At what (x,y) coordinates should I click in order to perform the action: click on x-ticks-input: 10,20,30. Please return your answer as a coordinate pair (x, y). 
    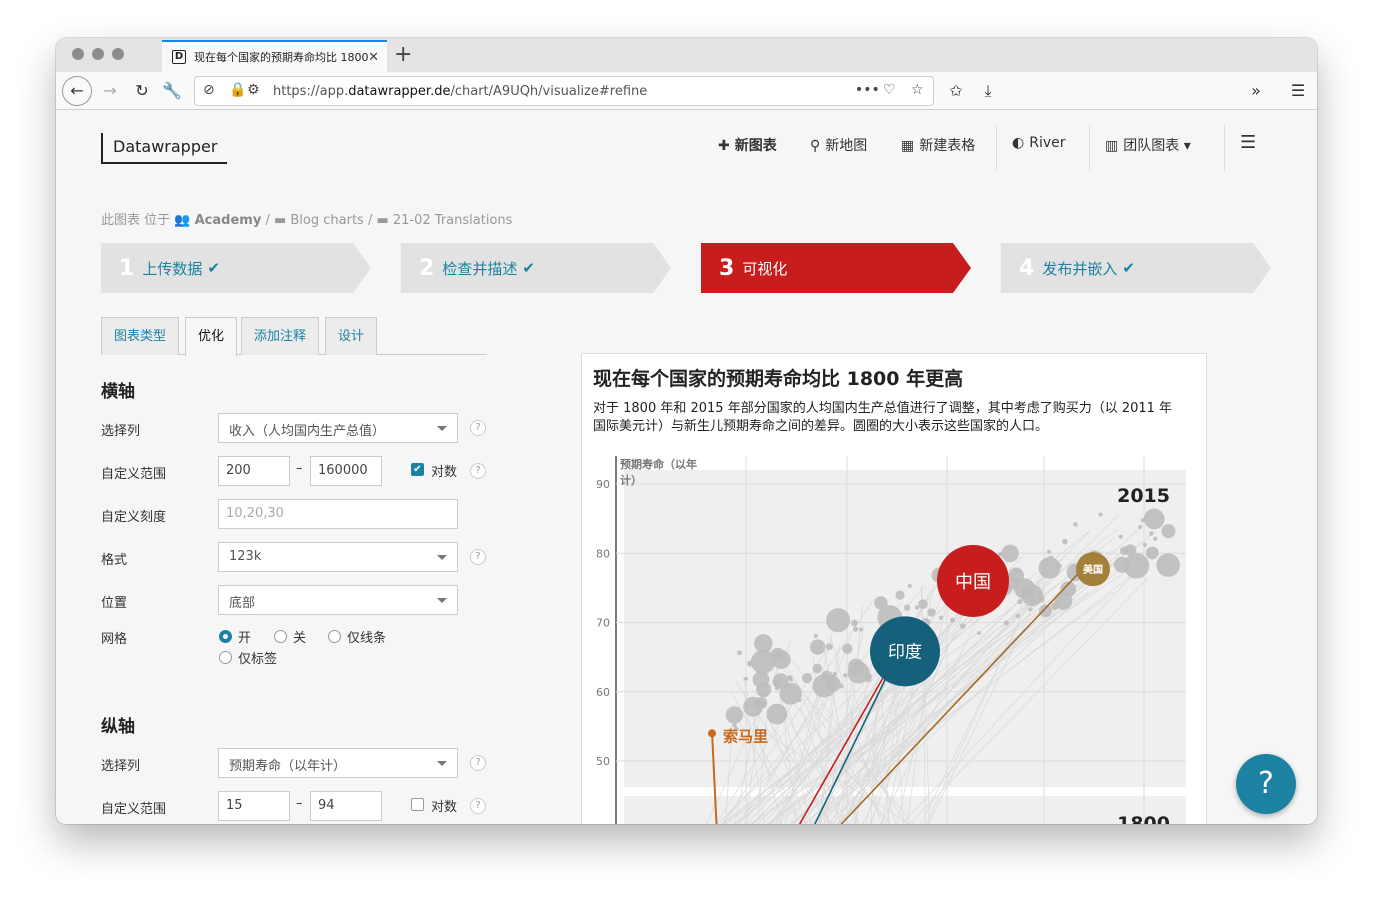
    Looking at the image, I should click on (338, 514).